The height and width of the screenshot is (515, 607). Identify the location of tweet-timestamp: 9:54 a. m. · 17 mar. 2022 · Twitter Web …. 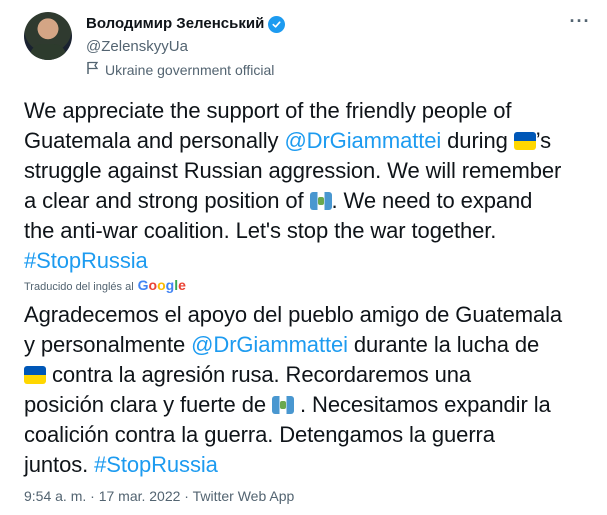
(159, 496).